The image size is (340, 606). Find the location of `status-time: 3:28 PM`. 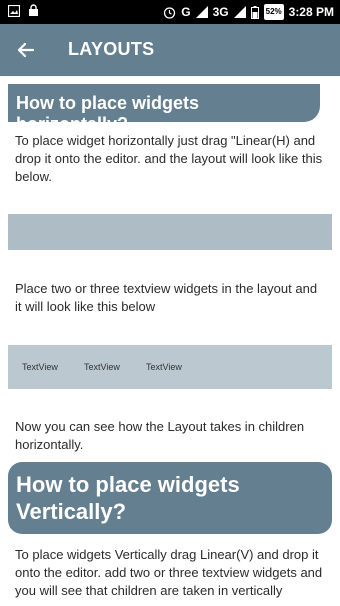

status-time: 3:28 PM is located at coordinates (311, 12).